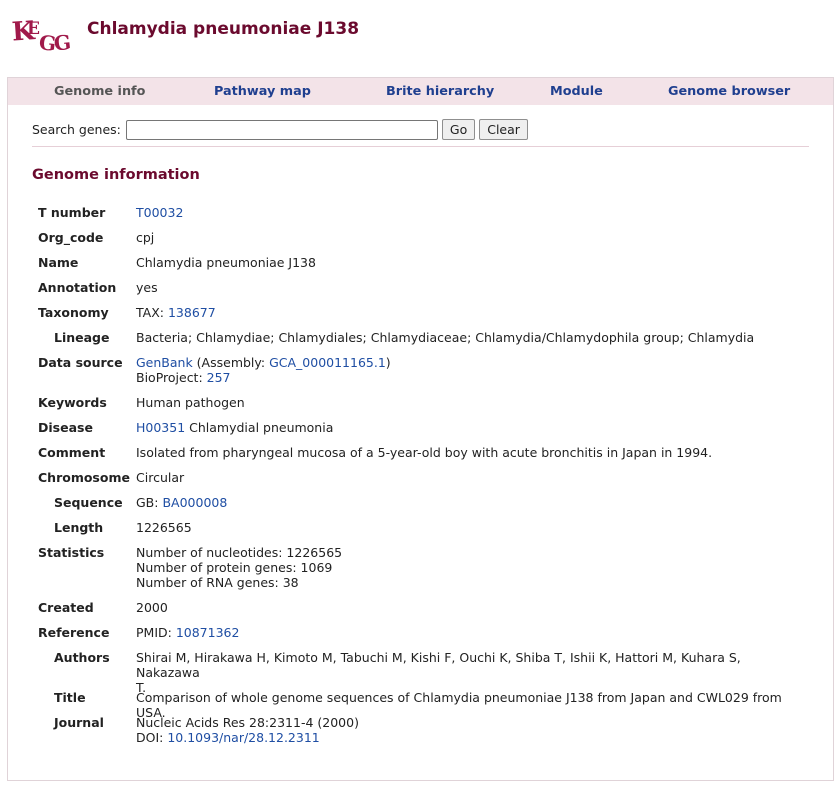 This screenshot has width=840, height=787. I want to click on value-text: (Assembly:, so click(231, 362).